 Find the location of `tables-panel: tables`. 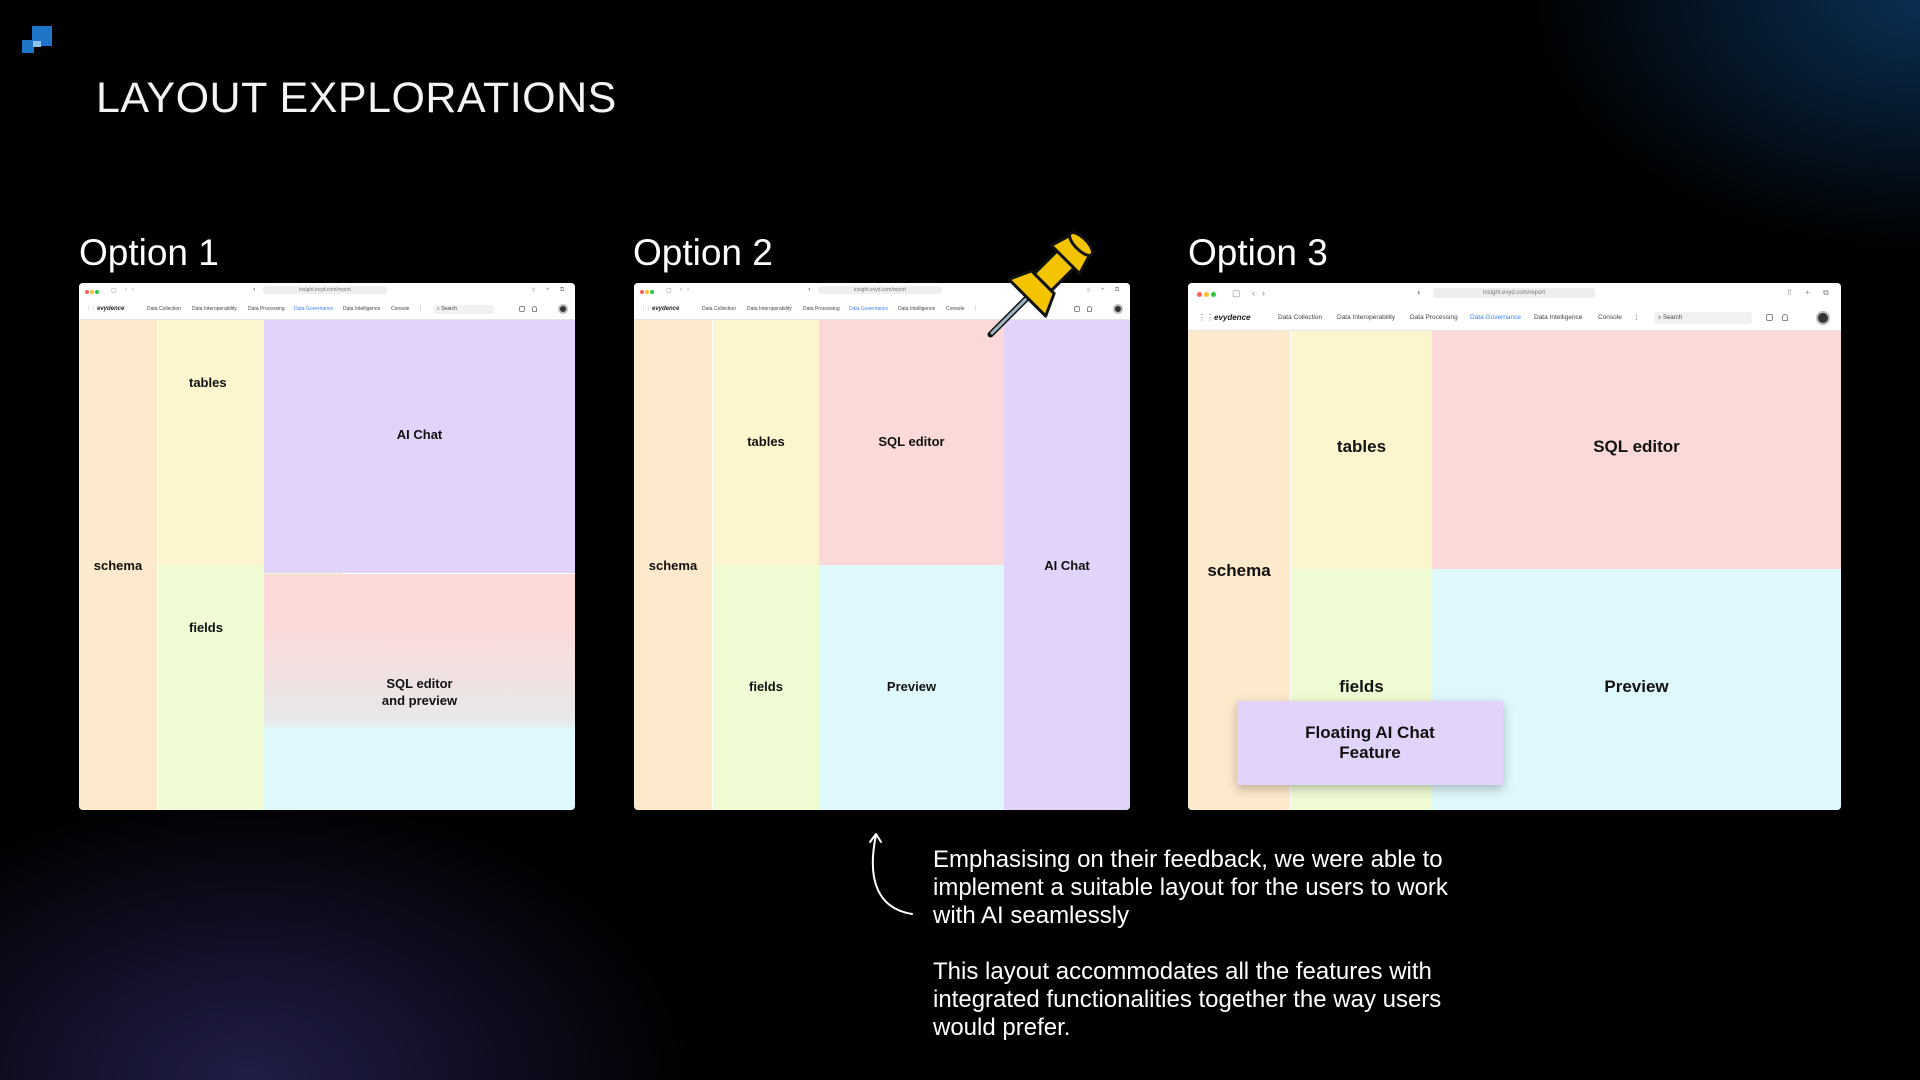

tables-panel: tables is located at coordinates (1361, 450).